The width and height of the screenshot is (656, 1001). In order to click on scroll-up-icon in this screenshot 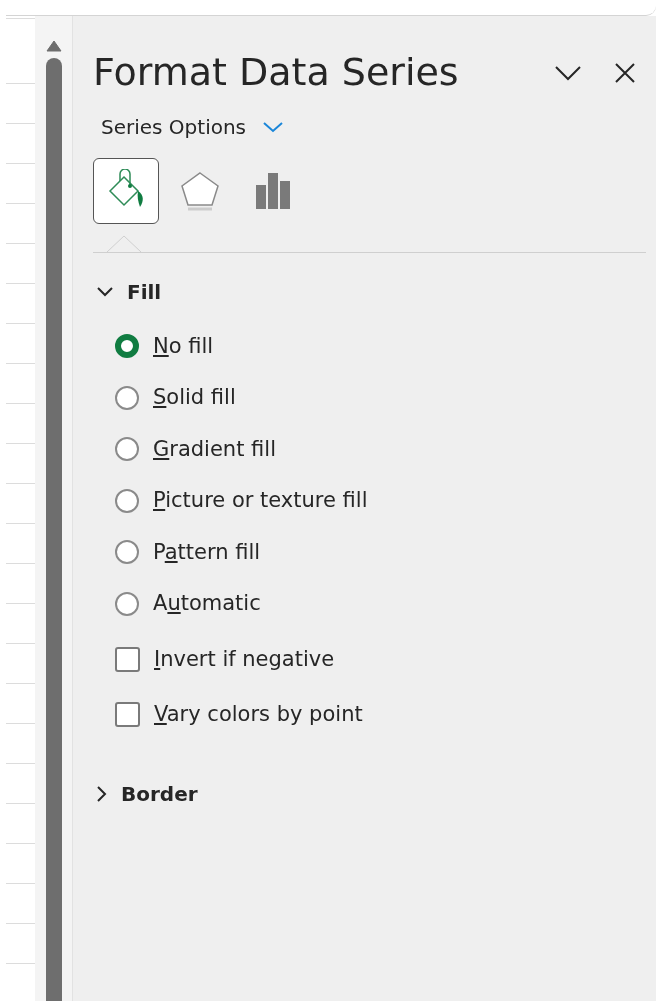, I will do `click(53, 46)`.